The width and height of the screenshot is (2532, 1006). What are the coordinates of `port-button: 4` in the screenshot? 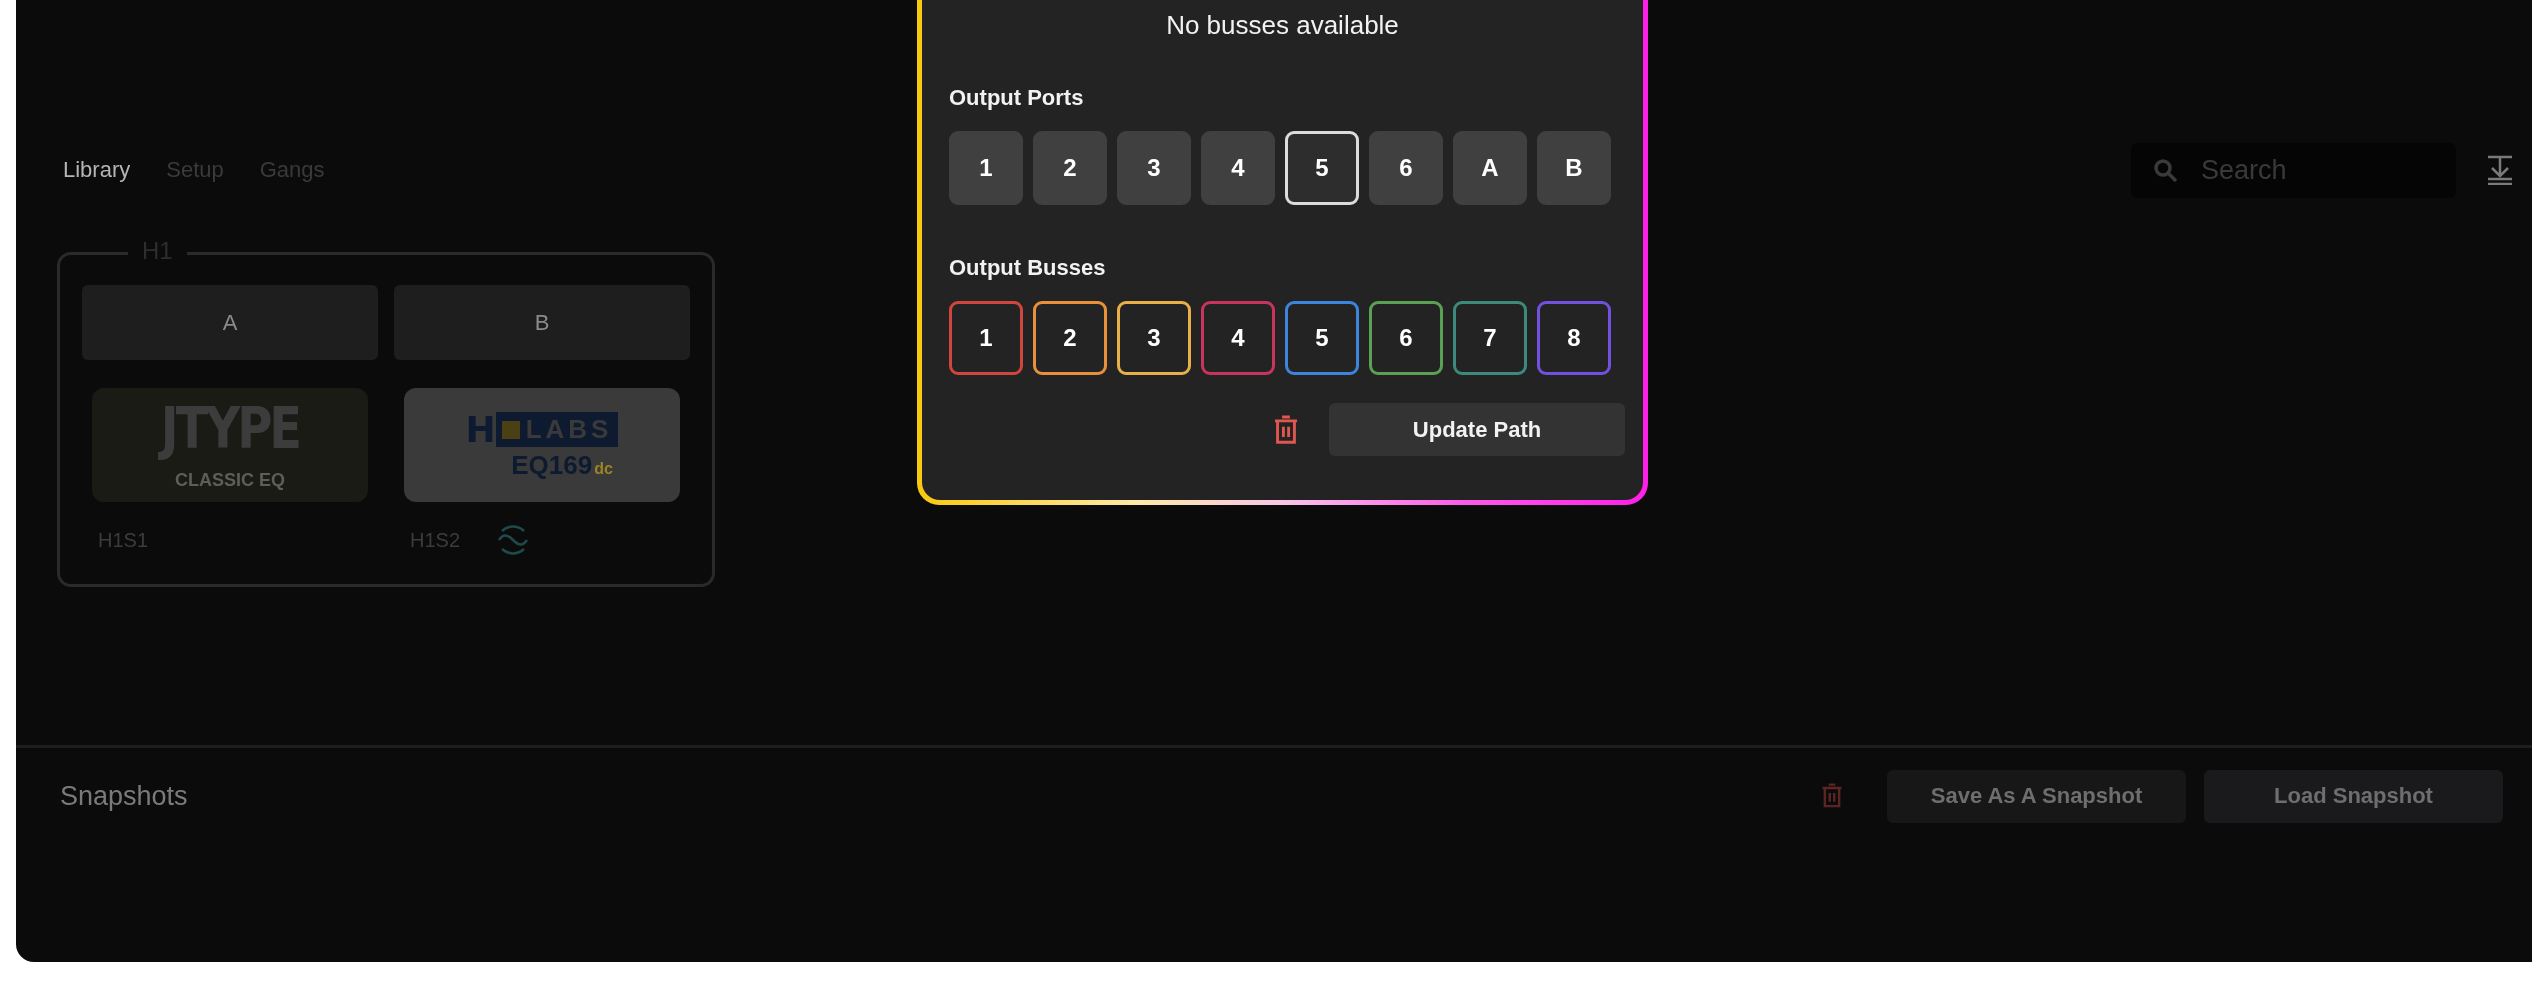 It's located at (1238, 168).